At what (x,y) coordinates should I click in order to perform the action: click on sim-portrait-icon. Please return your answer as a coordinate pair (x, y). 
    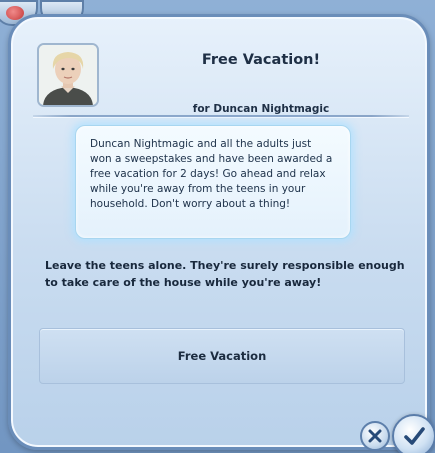
    Looking at the image, I should click on (68, 75).